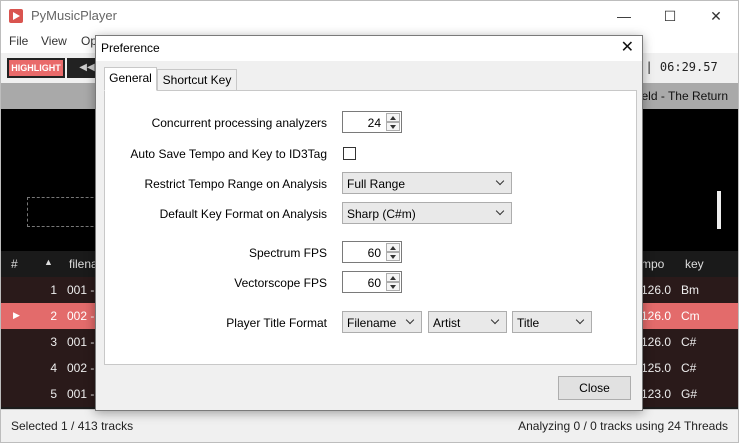 This screenshot has height=443, width=739. Describe the element at coordinates (674, 67) in the screenshot. I see `time-display: 2 | 06:29.57` at that location.